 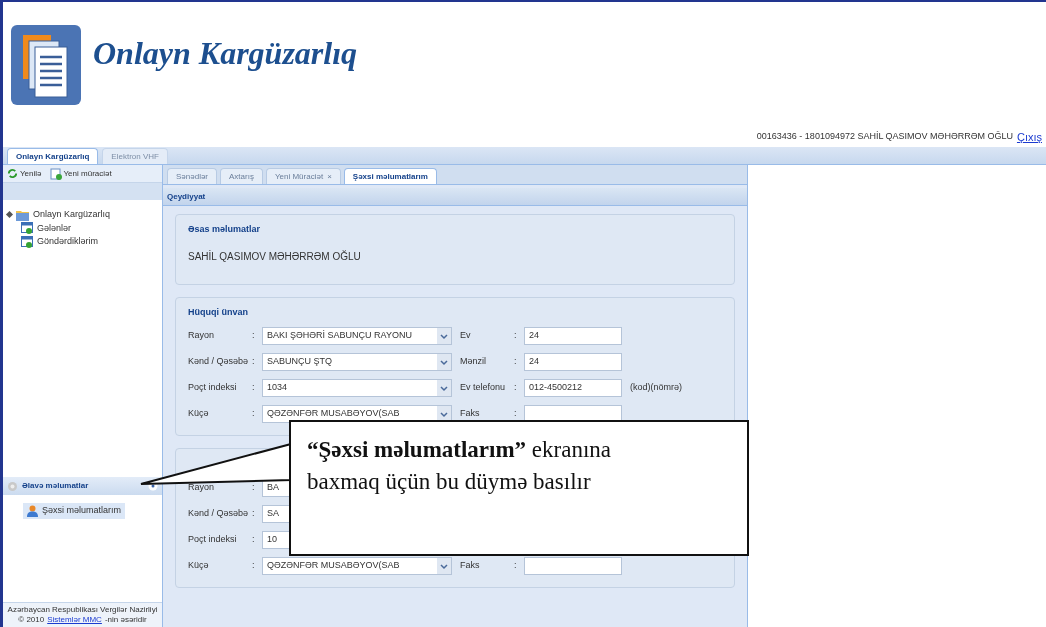 What do you see at coordinates (357, 388) in the screenshot?
I see `dropdown-field: 1034` at bounding box center [357, 388].